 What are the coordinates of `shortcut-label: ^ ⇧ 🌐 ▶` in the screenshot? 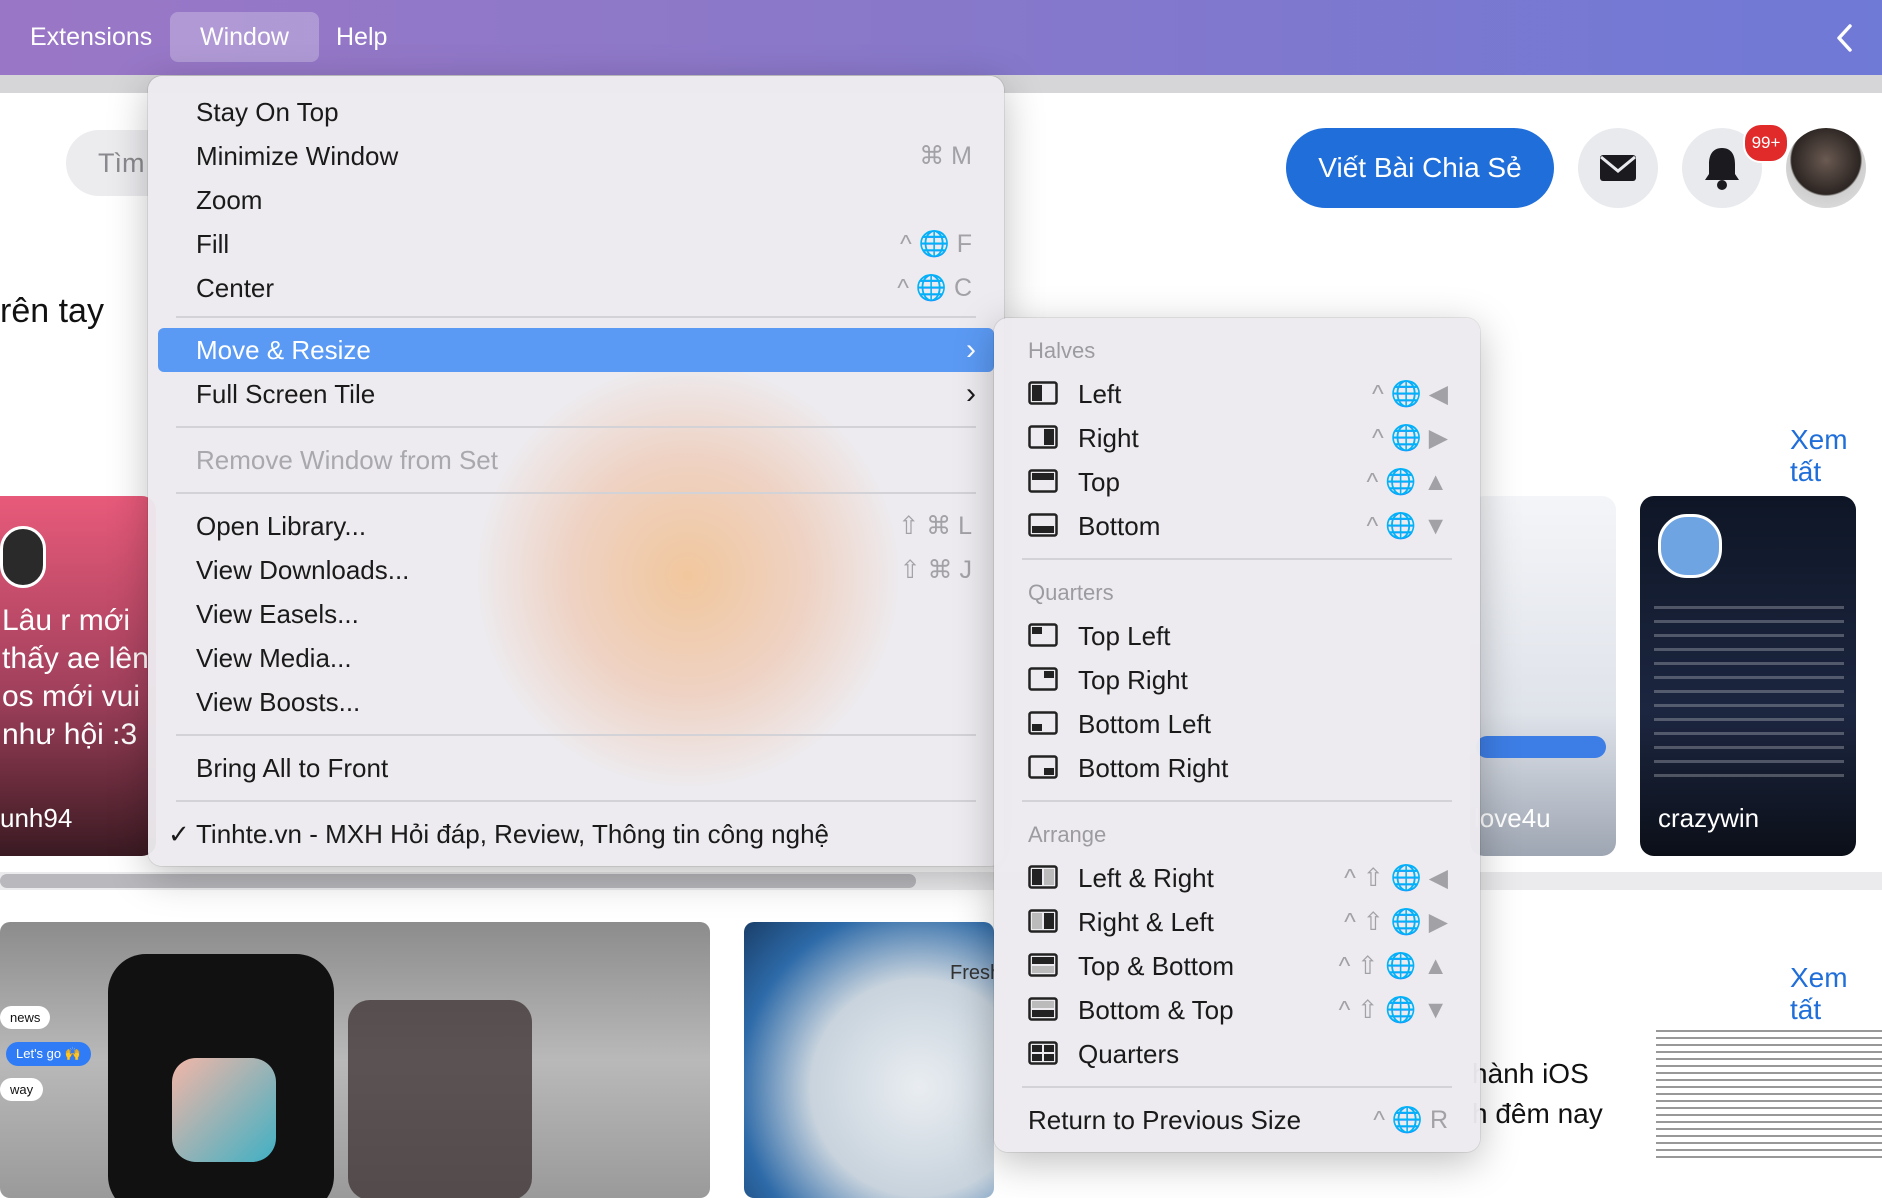 It's located at (1396, 922).